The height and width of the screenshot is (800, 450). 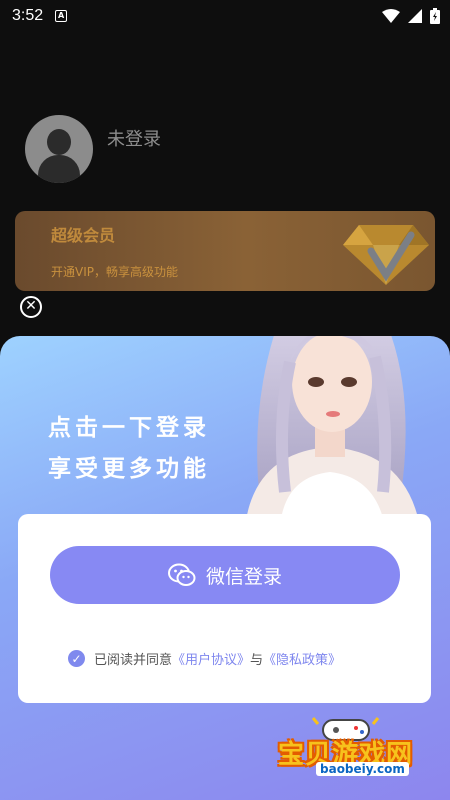 I want to click on privacy-policy-link: 《隐私政策》, so click(x=302, y=658).